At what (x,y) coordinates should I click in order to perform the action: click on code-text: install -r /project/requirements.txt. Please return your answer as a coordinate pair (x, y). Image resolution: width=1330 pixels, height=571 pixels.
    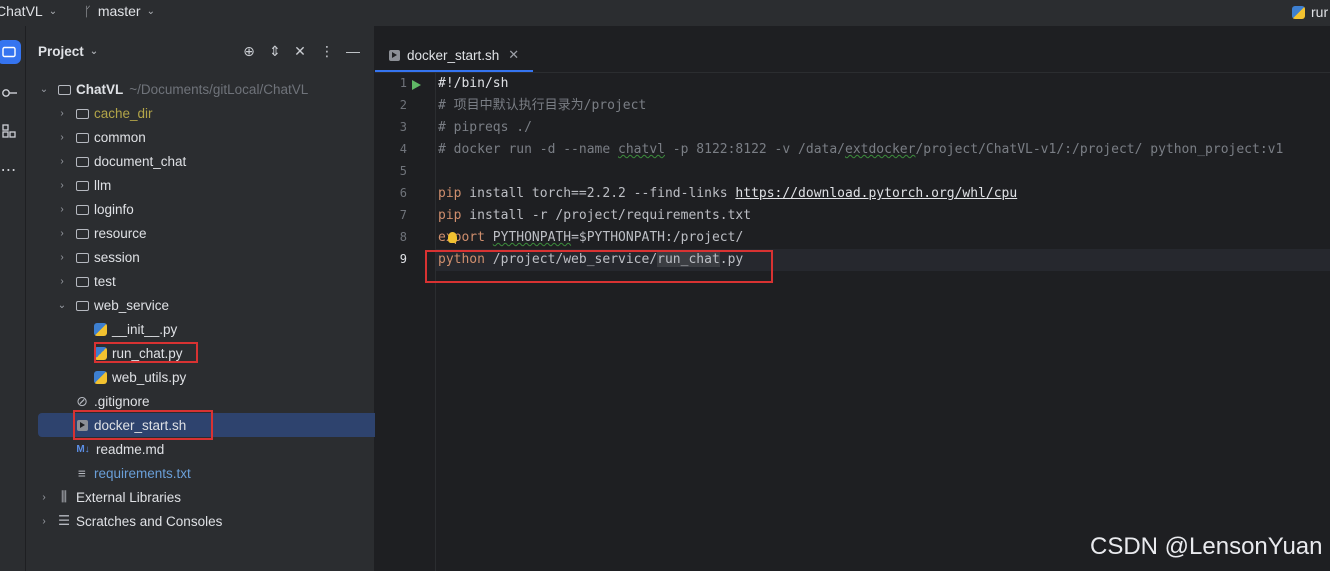
    Looking at the image, I should click on (606, 215).